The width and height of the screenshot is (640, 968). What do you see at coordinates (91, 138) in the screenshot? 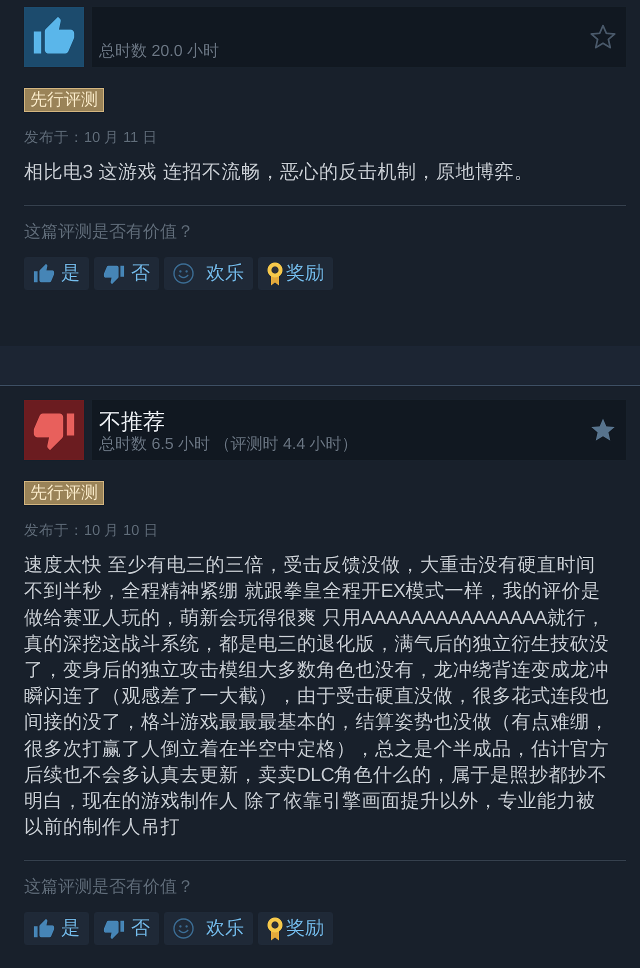
I see `posted-date: 发布于：10 月 11 日` at bounding box center [91, 138].